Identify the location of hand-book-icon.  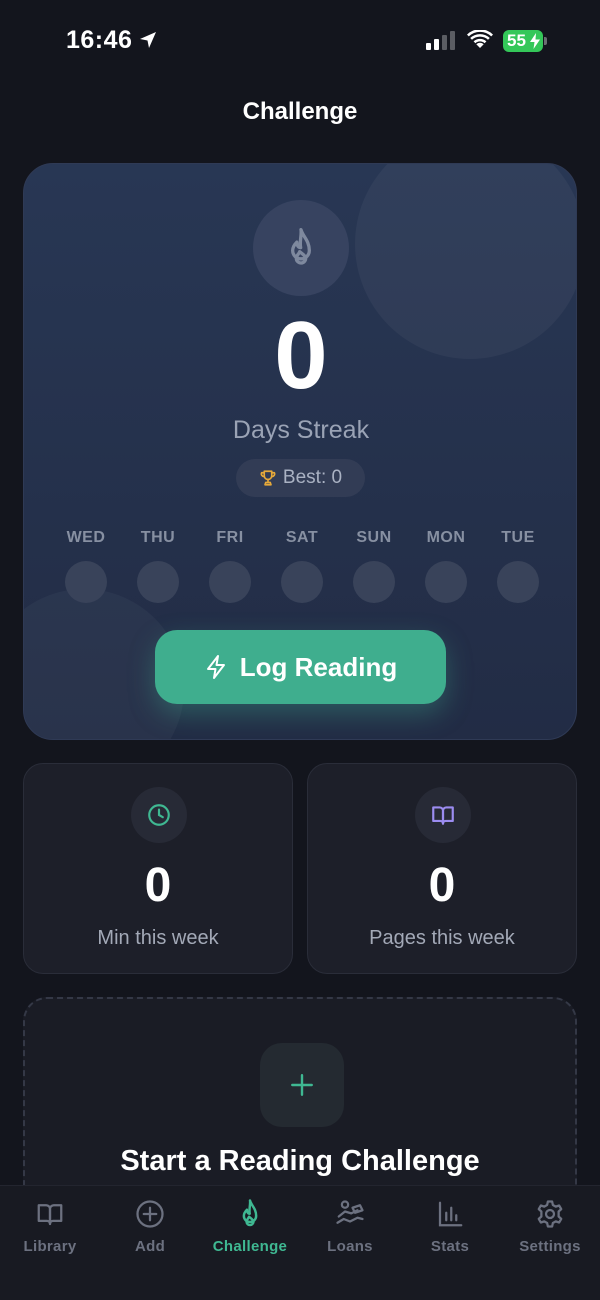
(350, 1212).